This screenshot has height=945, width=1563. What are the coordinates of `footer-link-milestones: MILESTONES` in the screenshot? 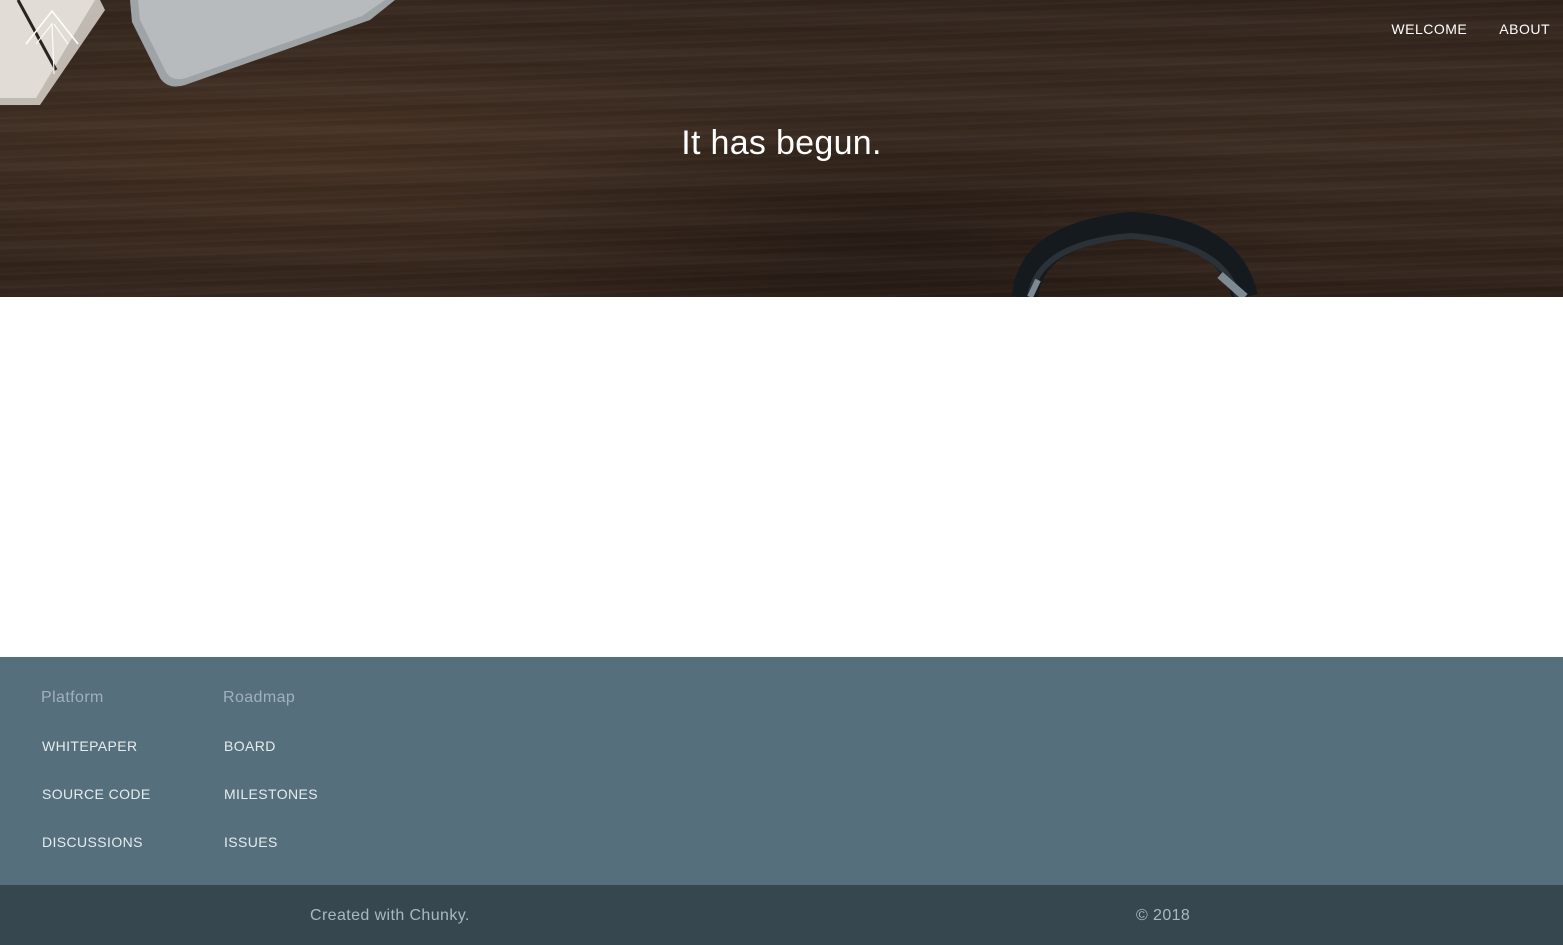 It's located at (271, 794).